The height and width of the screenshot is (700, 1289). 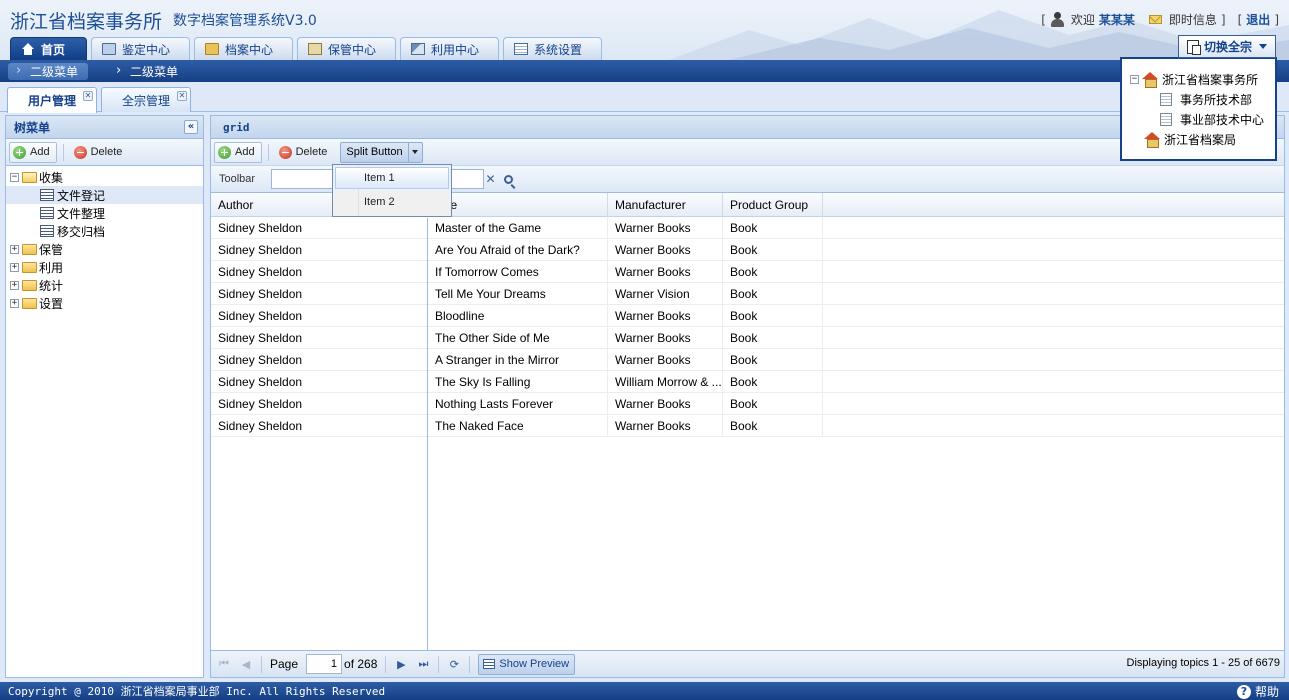 What do you see at coordinates (140, 48) in the screenshot?
I see `tab-appraisal-center: 鉴定中心` at bounding box center [140, 48].